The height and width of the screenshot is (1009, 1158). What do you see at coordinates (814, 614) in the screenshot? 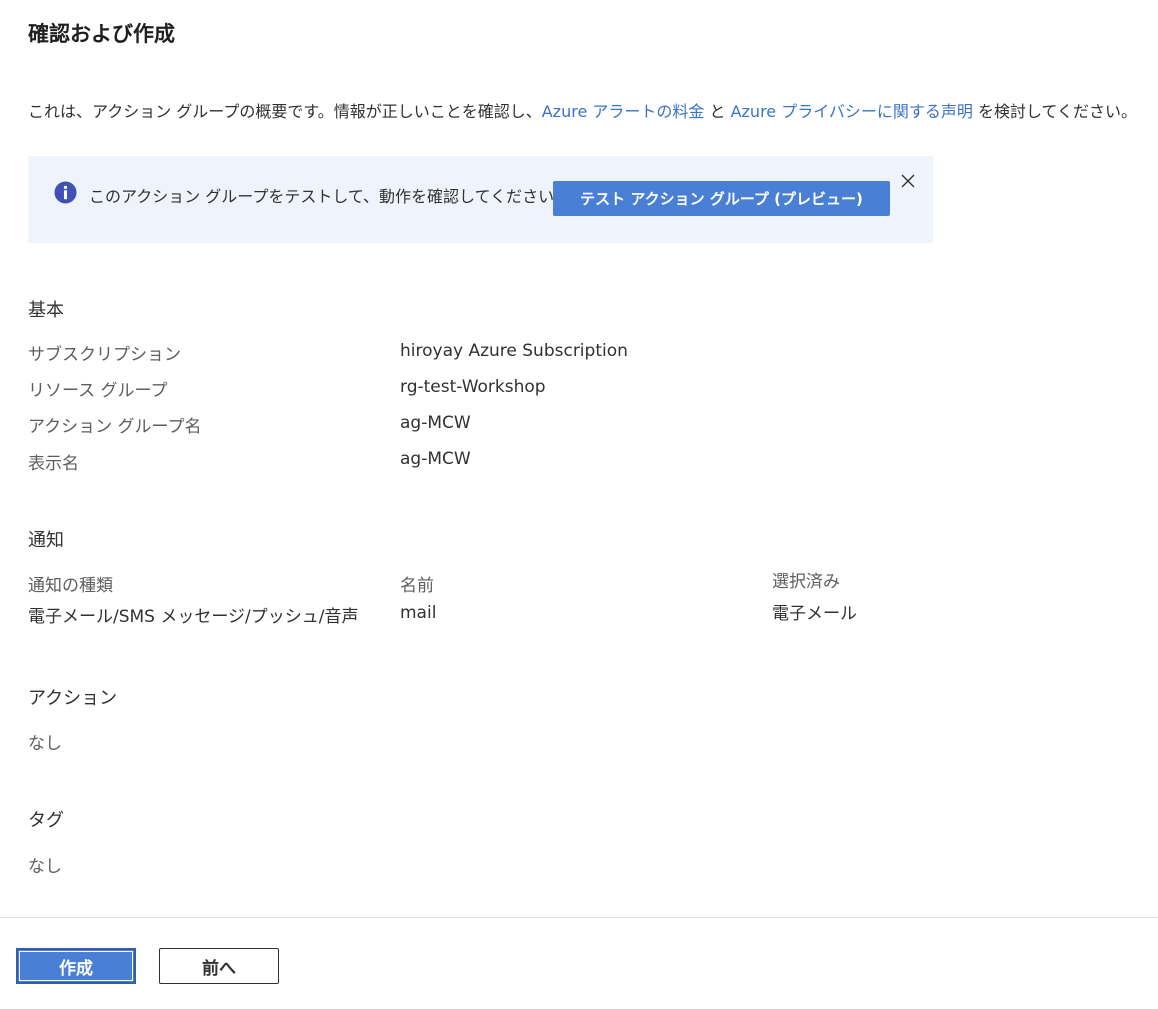
I see `notification-selected-value: 電子メール` at bounding box center [814, 614].